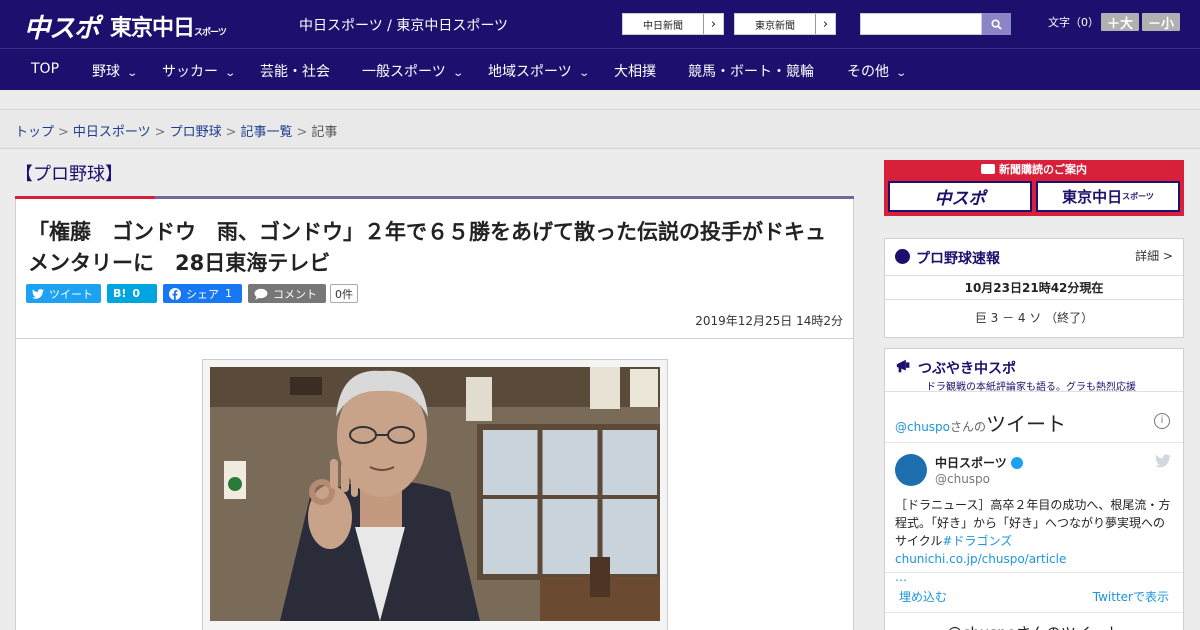 This screenshot has height=630, width=1200. Describe the element at coordinates (69, 174) in the screenshot. I see `category-heading: 【プロ野球】` at that location.